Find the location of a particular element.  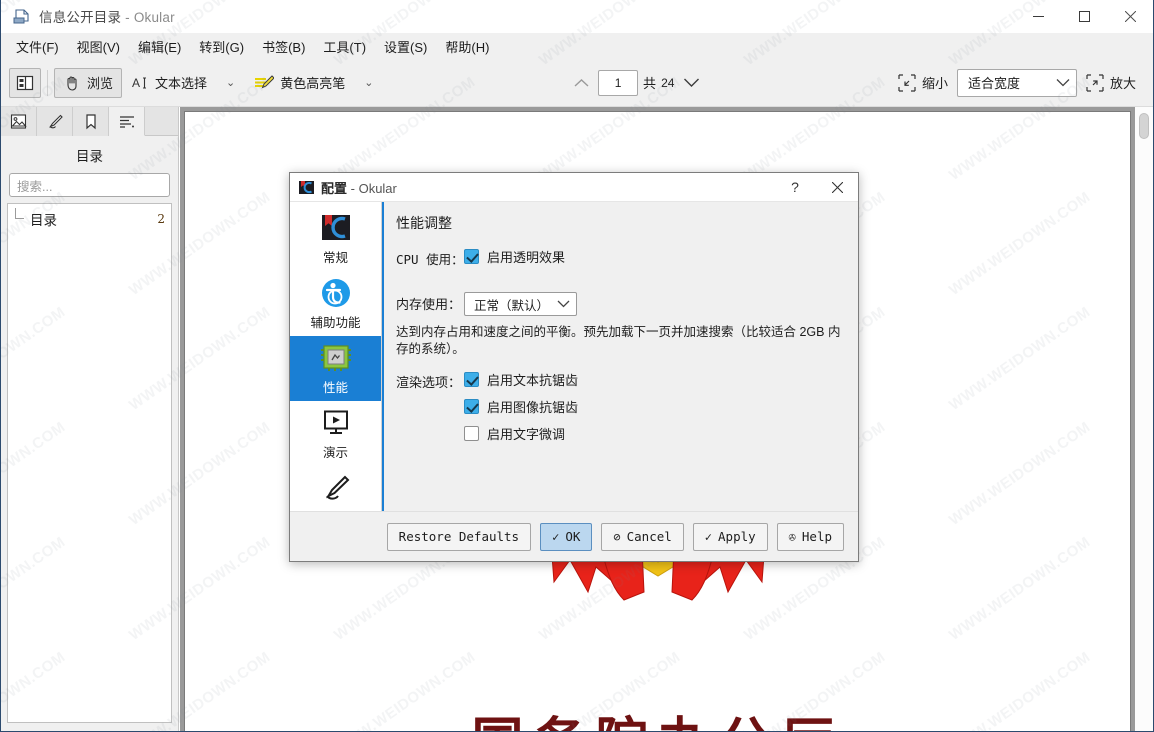

memory-usage-row: 内存使用： 正常（默认） is located at coordinates (619, 304).